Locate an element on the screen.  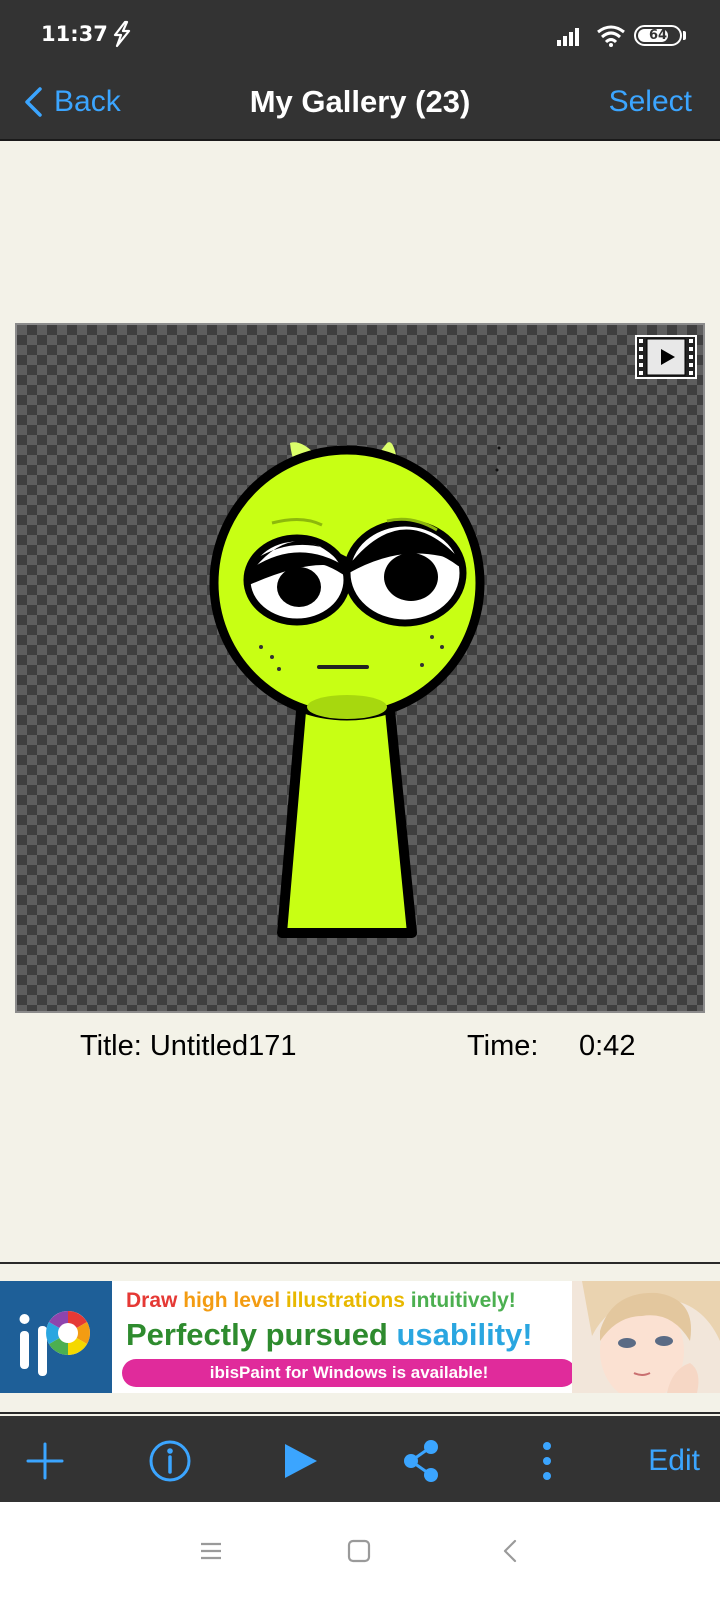
battery-icon: 64 is located at coordinates (658, 35).